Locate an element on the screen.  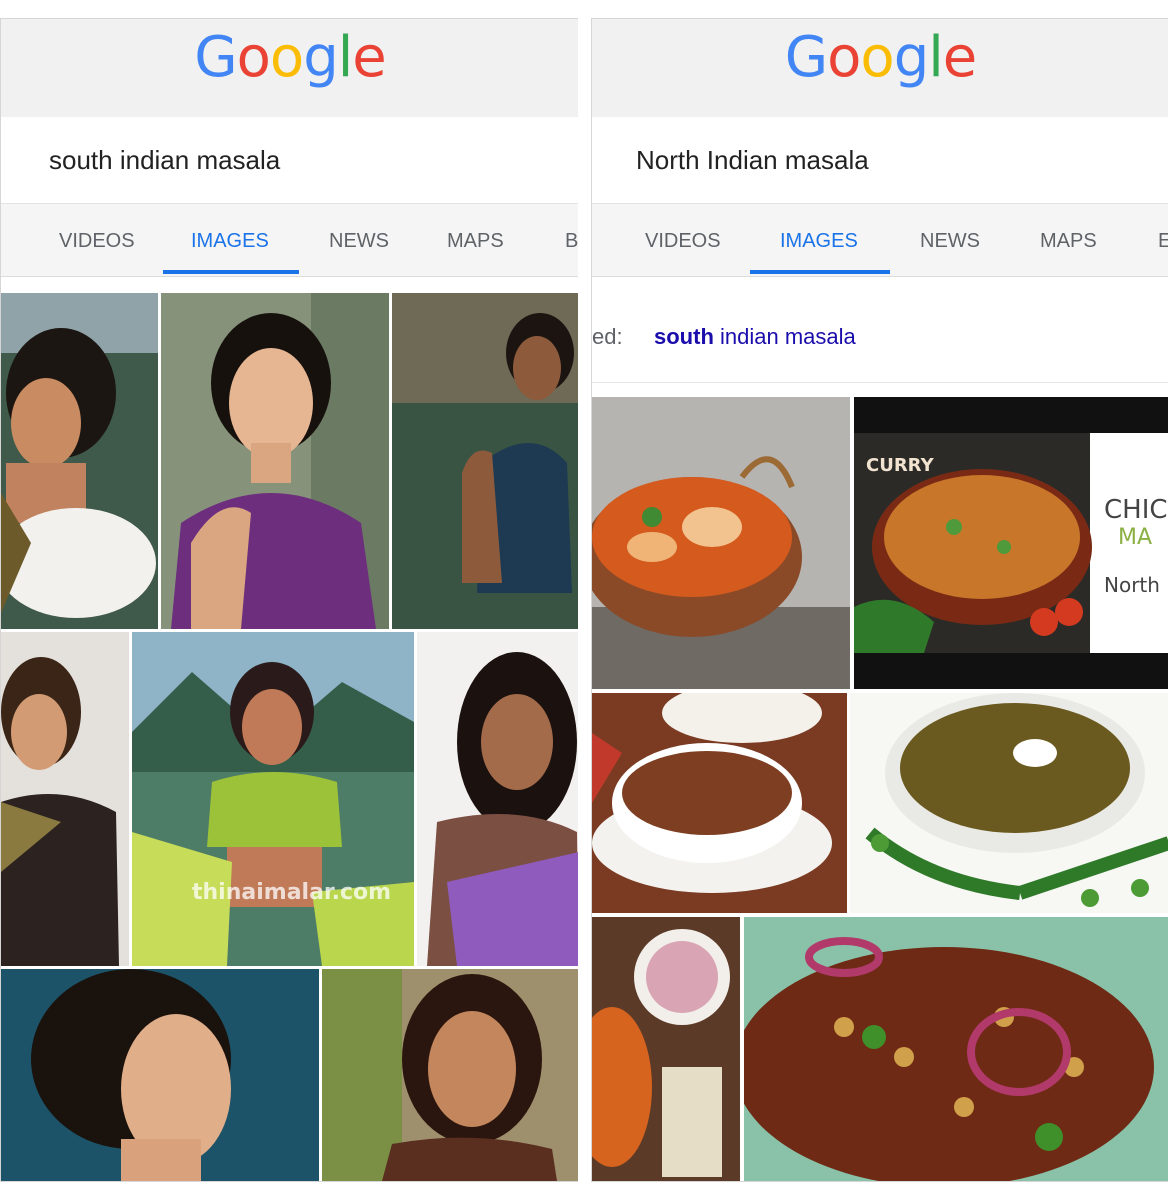
onion-bowl-photo-icon is located at coordinates (666, 1049).